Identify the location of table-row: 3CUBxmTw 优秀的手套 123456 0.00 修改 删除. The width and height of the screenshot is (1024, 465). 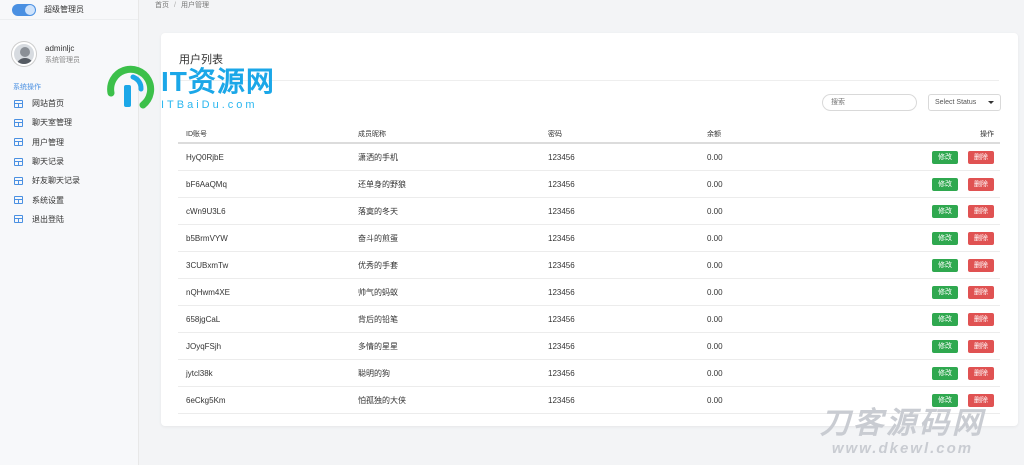
(589, 265).